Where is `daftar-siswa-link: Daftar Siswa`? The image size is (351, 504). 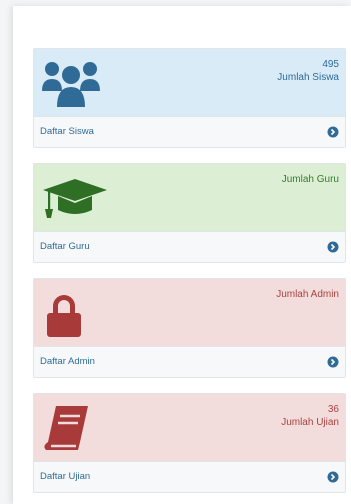
daftar-siswa-link: Daftar Siswa is located at coordinates (189, 132).